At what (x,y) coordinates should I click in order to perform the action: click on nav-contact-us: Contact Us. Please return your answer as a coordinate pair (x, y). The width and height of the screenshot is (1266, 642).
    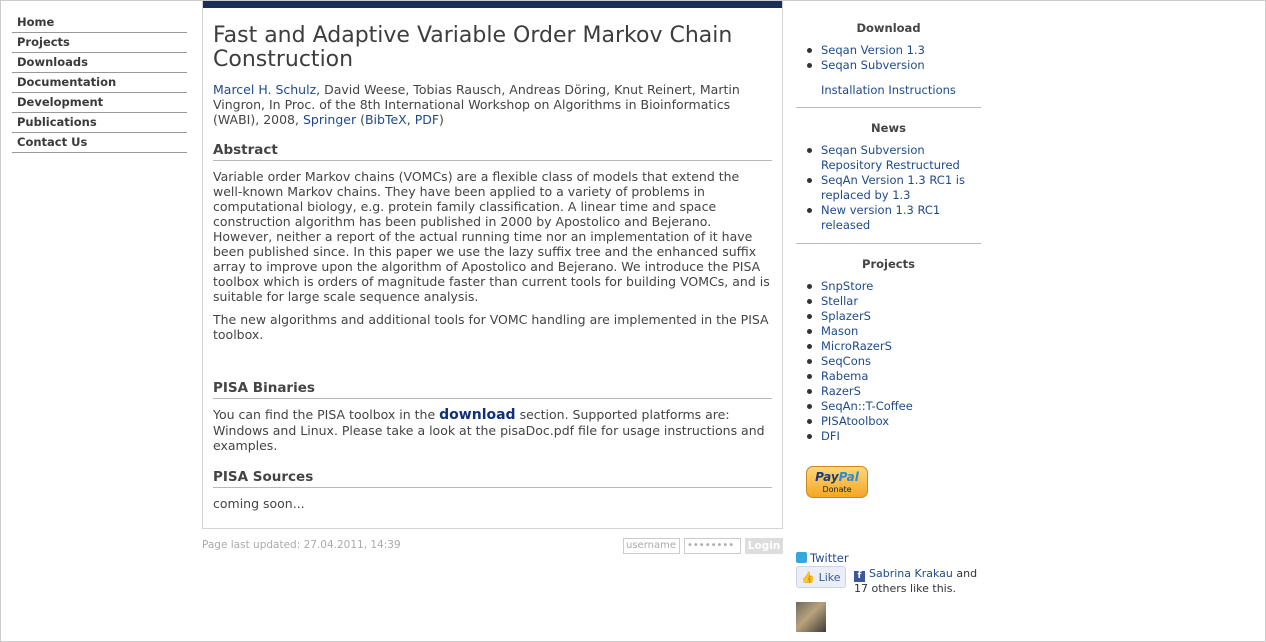
    Looking at the image, I should click on (99, 143).